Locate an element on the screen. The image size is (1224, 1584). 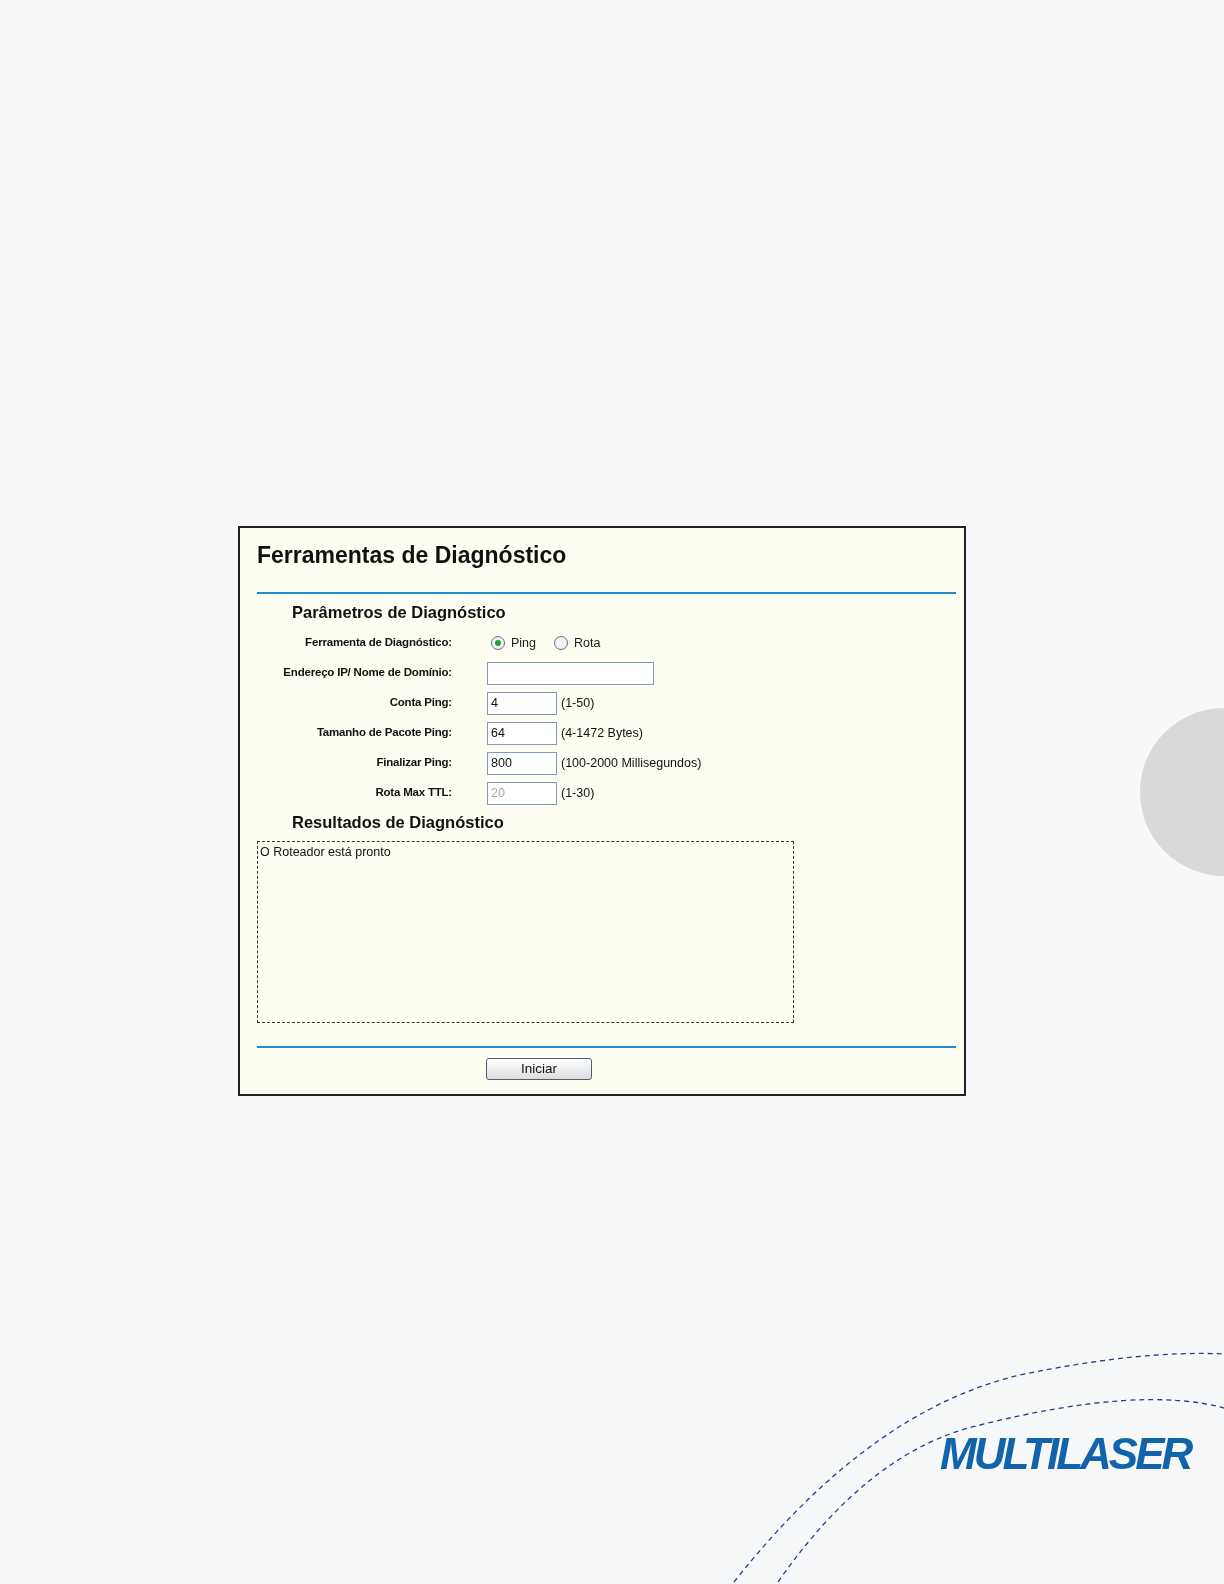
field-label: Rota Max TTL: is located at coordinates (413, 793).